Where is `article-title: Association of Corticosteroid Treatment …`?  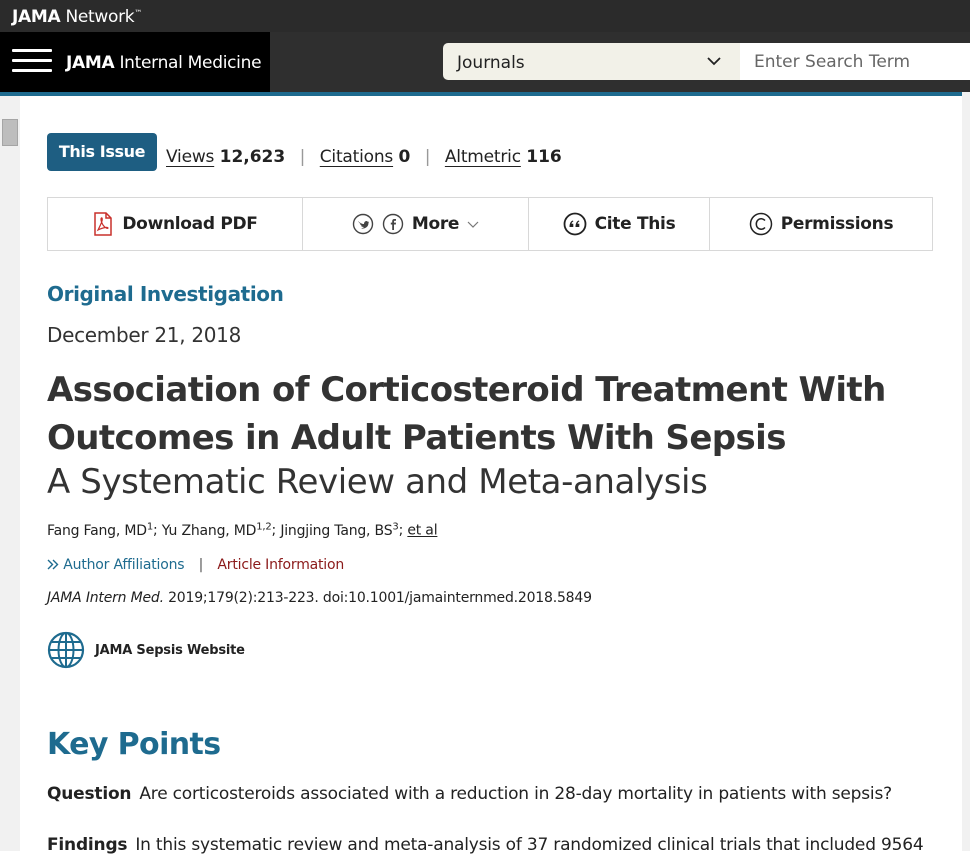
article-title: Association of Corticosteroid Treatment … is located at coordinates (466, 414).